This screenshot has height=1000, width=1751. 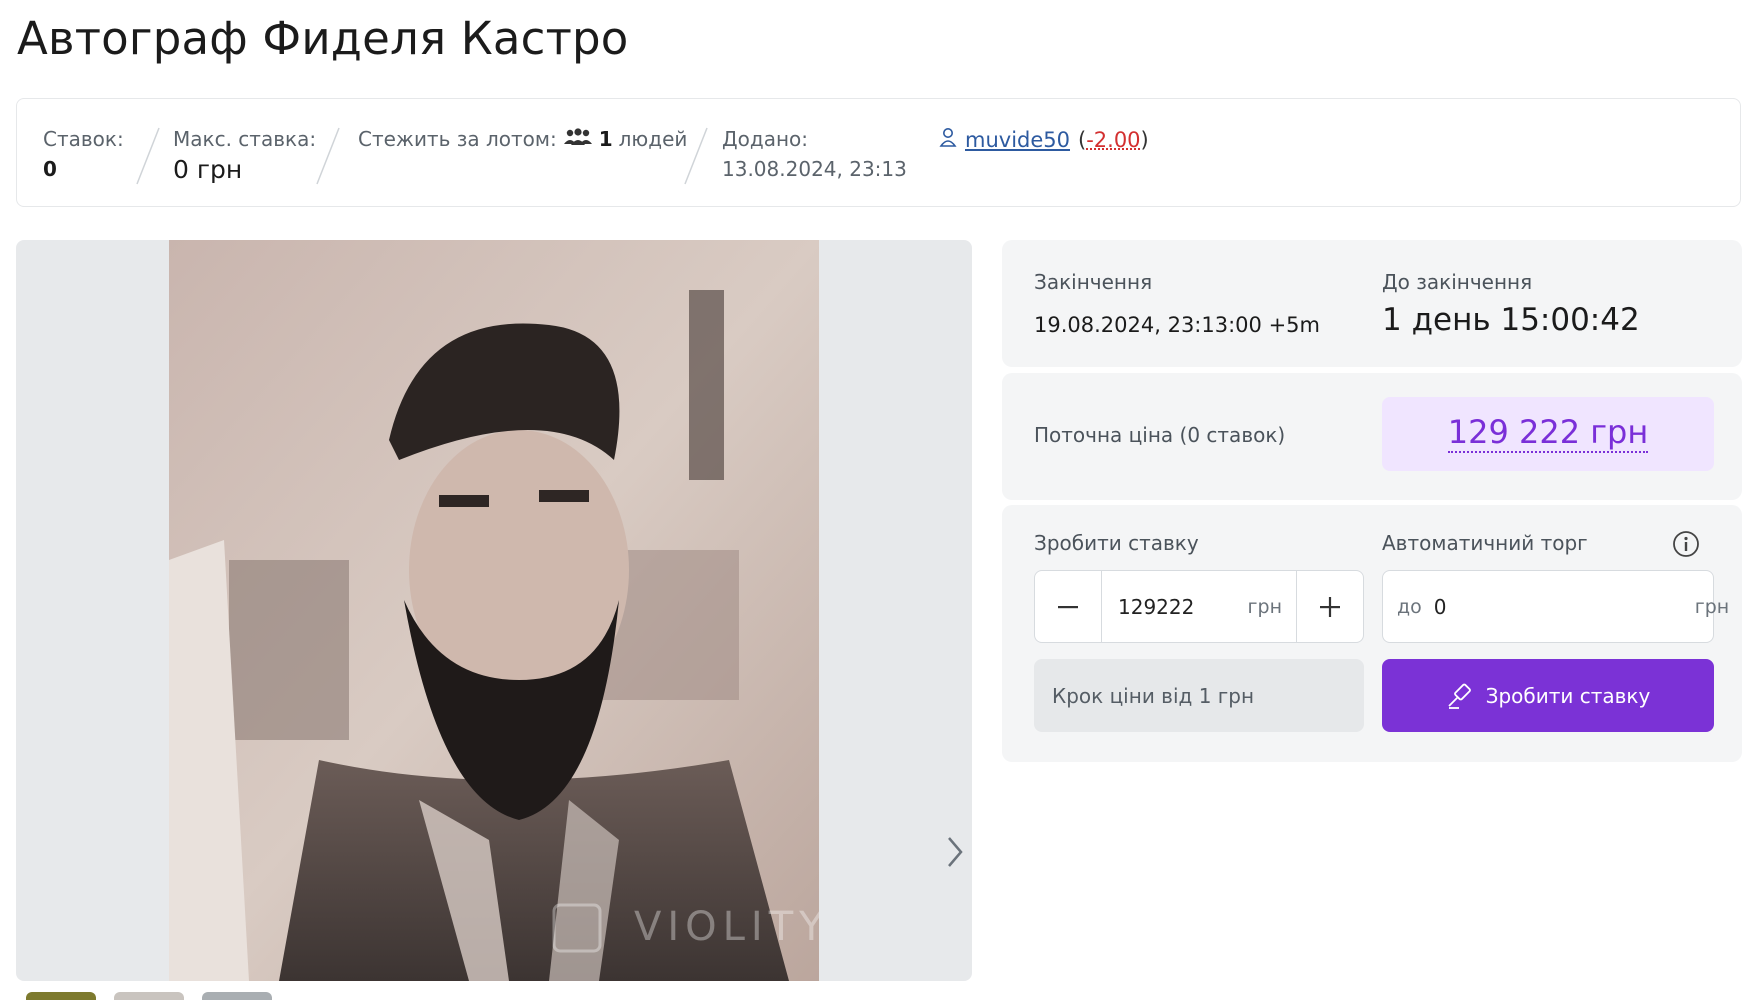 I want to click on watchers-label: Стежить за лотом:, so click(x=457, y=139).